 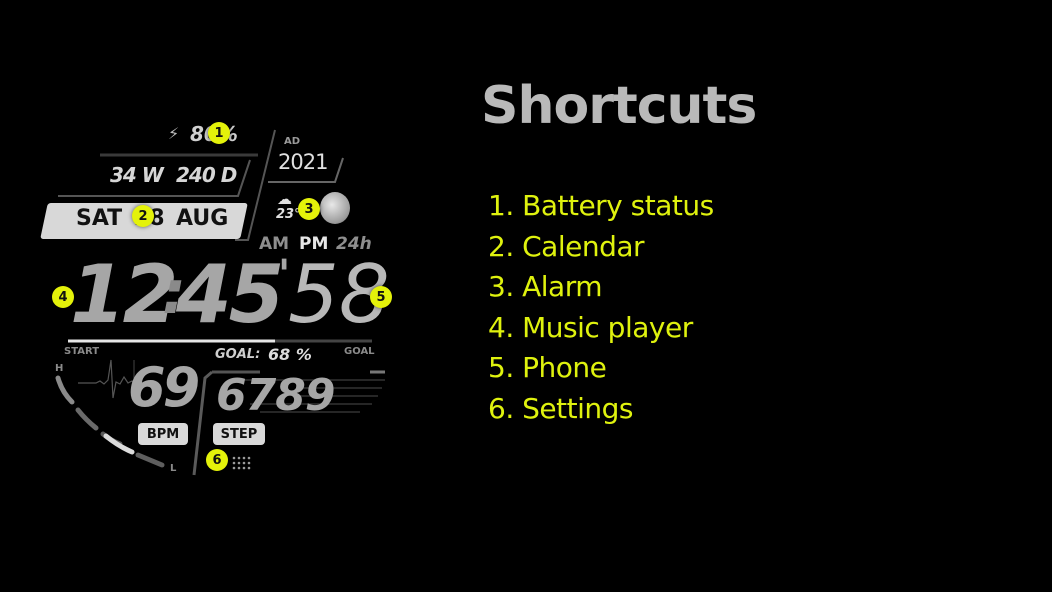 What do you see at coordinates (163, 434) in the screenshot?
I see `heart-rate-unit-button: BPM` at bounding box center [163, 434].